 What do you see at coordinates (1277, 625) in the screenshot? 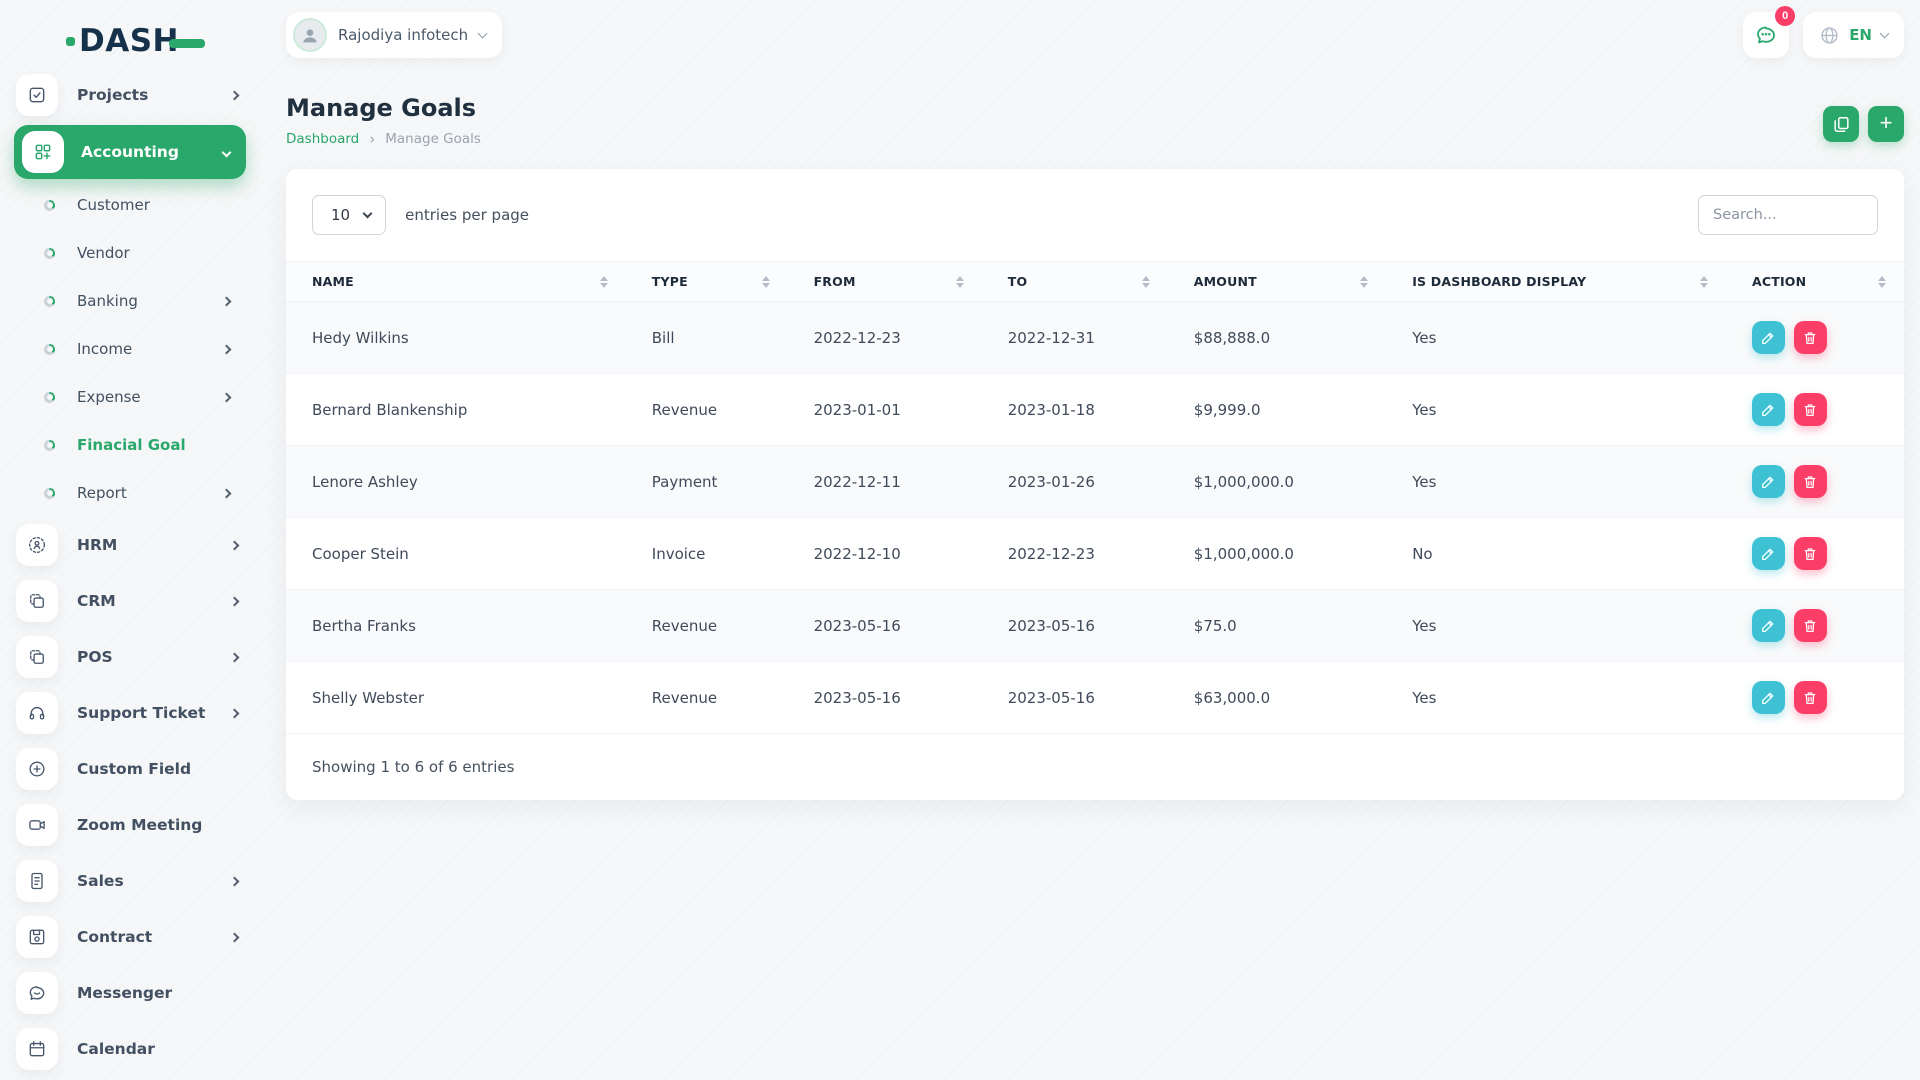
I see `cell-amount: $75.0` at bounding box center [1277, 625].